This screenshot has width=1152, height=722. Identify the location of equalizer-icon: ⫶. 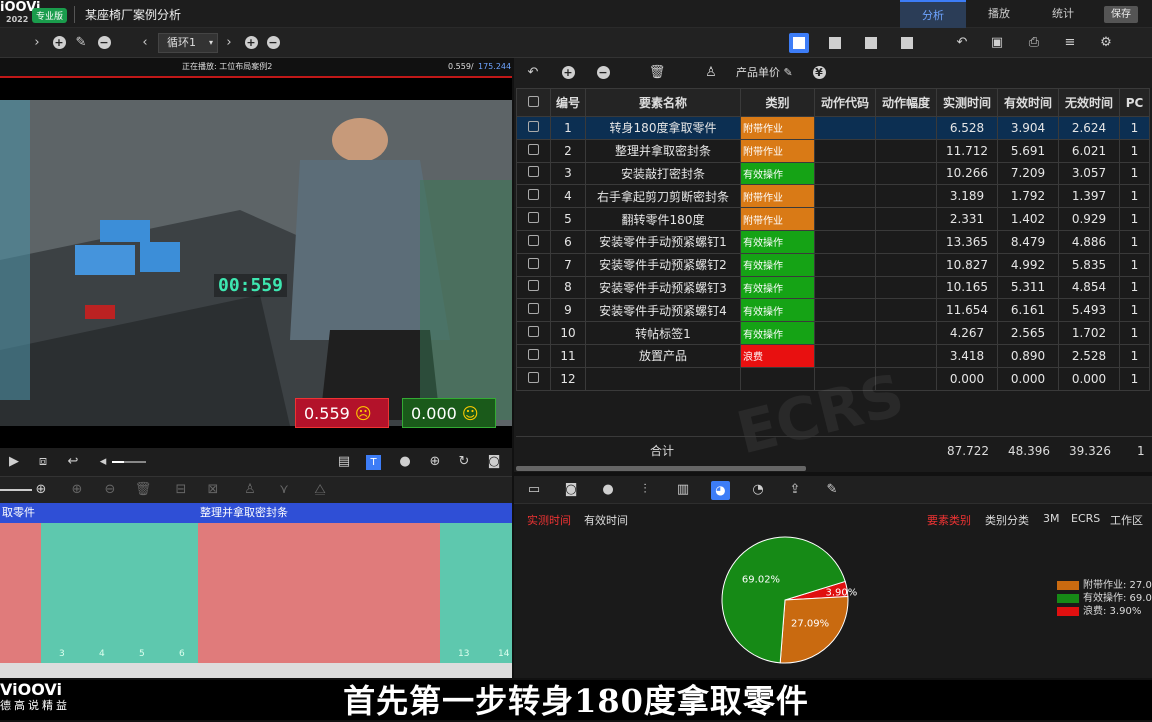
(645, 490).